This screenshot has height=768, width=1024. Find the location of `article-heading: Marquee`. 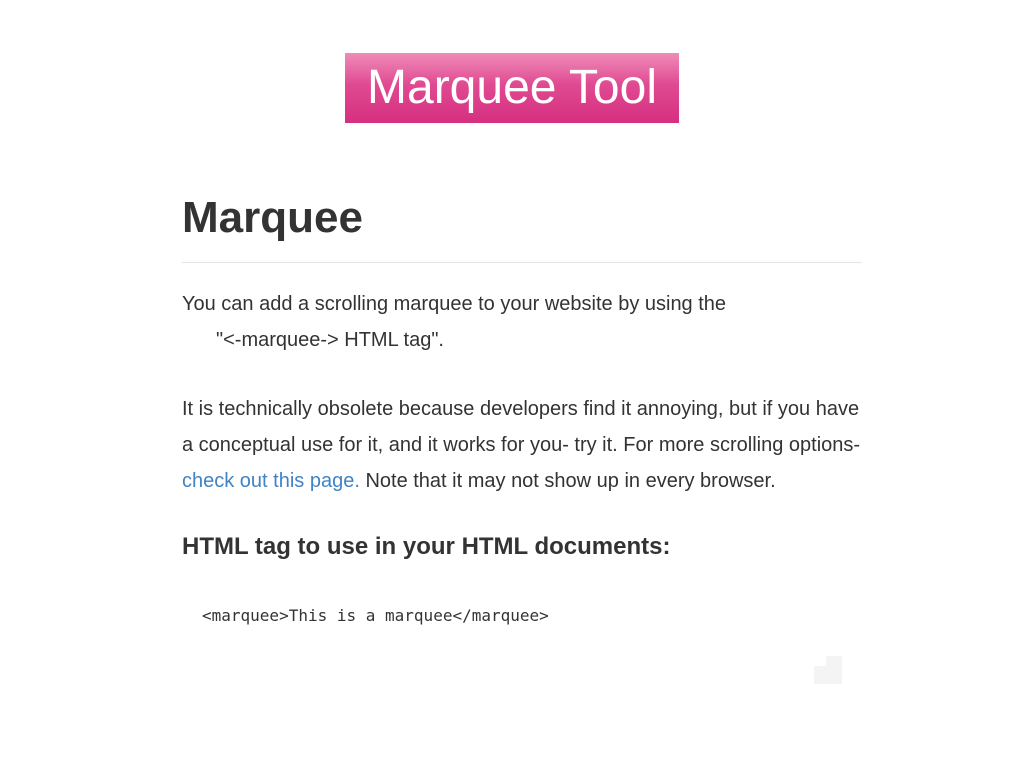

article-heading: Marquee is located at coordinates (272, 217).